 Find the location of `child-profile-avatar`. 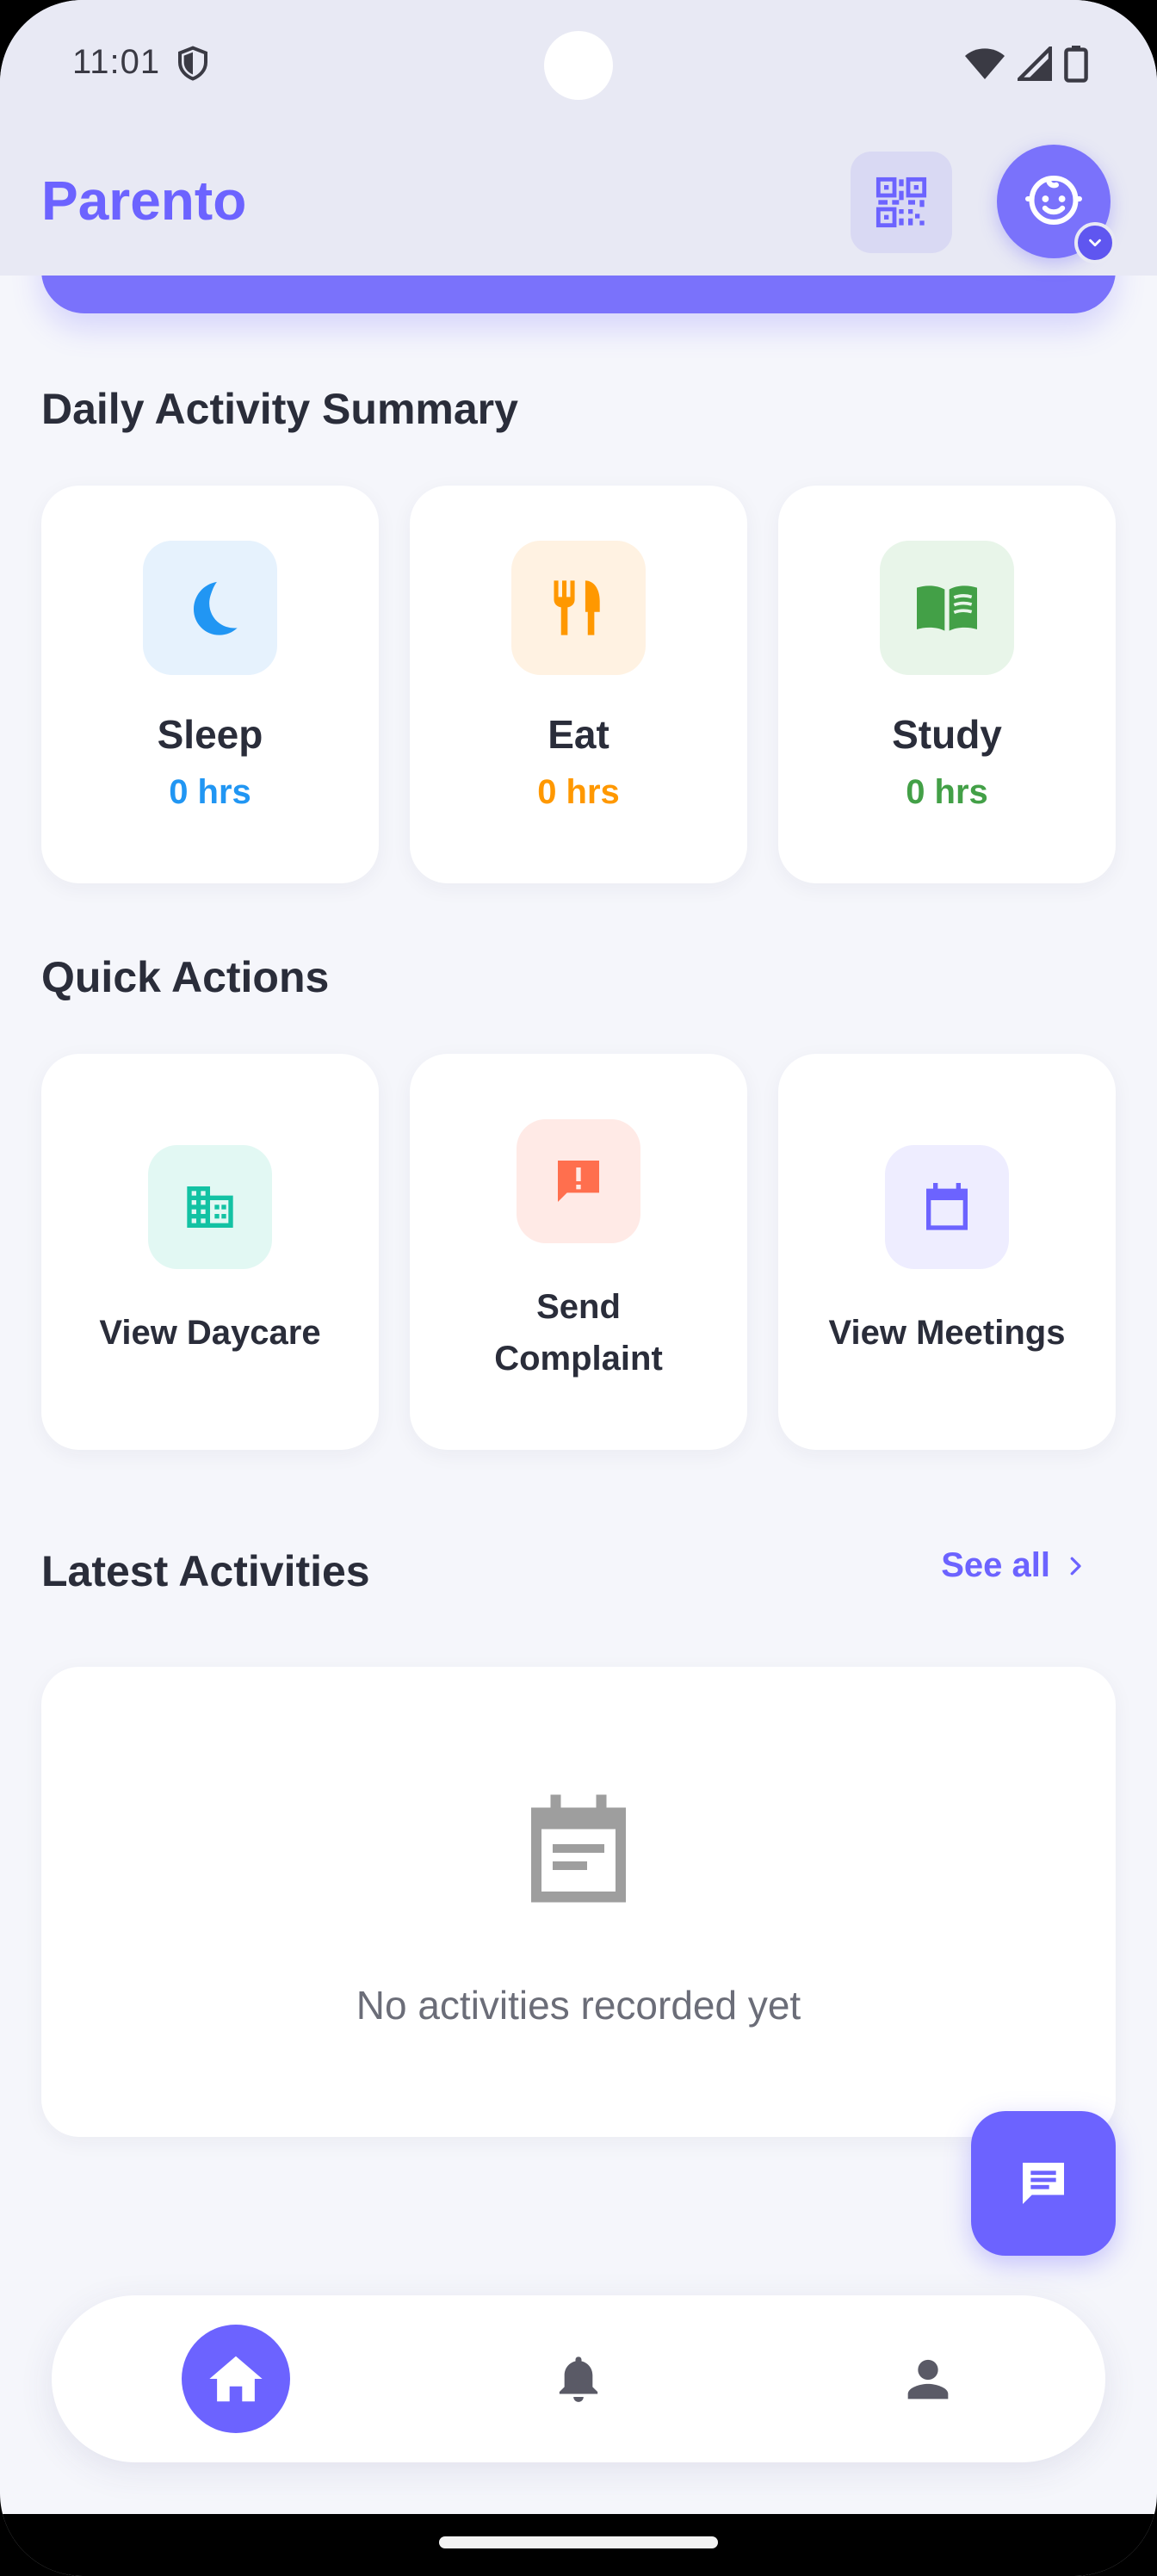

child-profile-avatar is located at coordinates (1056, 204).